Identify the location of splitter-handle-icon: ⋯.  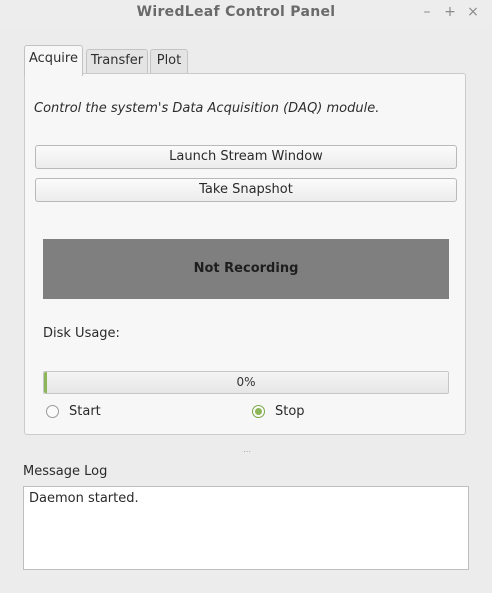
(247, 452).